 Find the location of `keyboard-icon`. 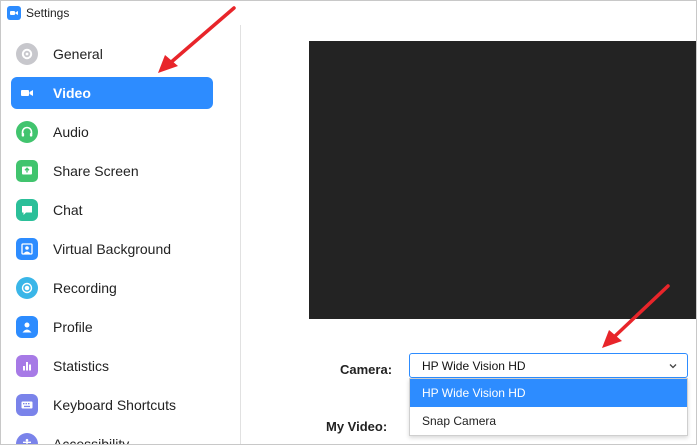

keyboard-icon is located at coordinates (27, 405).